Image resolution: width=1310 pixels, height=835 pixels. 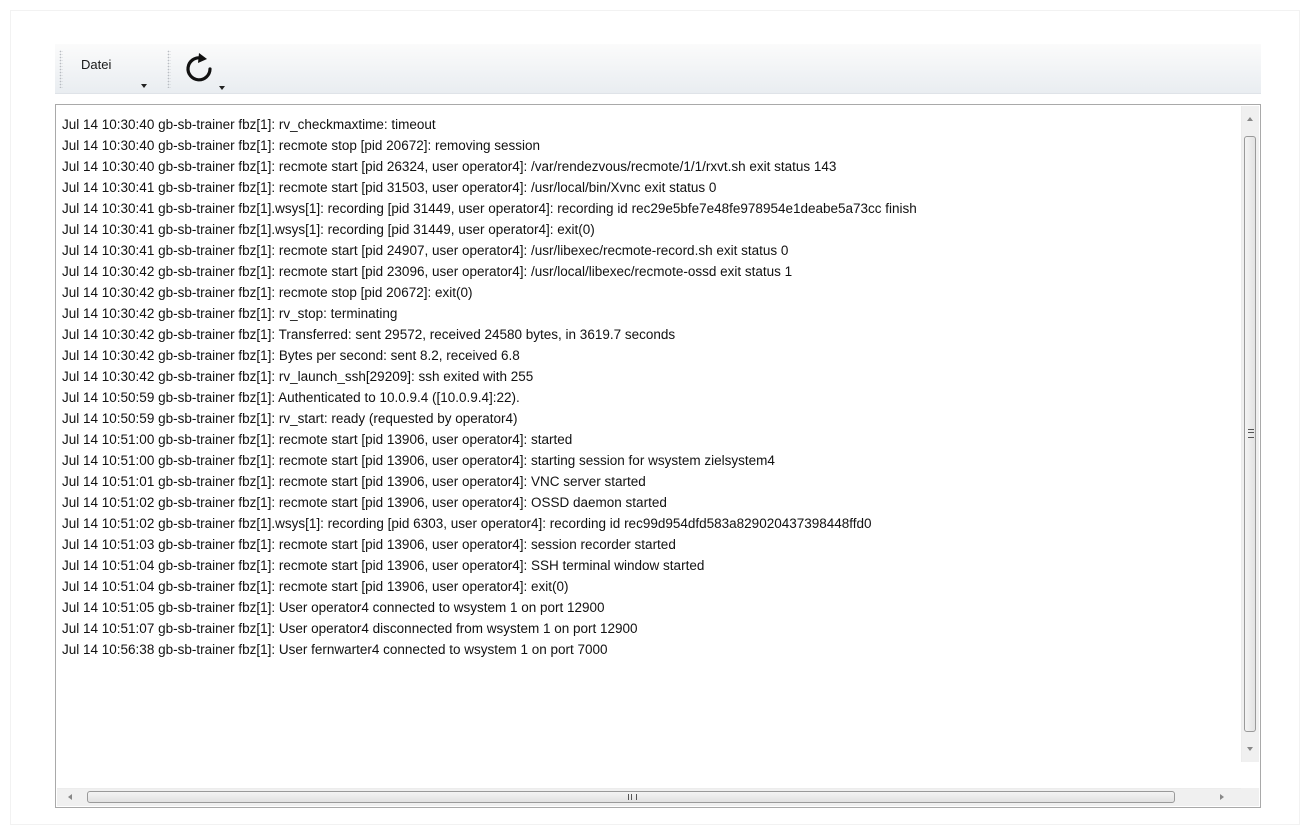 I want to click on datei-menu-button: Datei, so click(x=109, y=69).